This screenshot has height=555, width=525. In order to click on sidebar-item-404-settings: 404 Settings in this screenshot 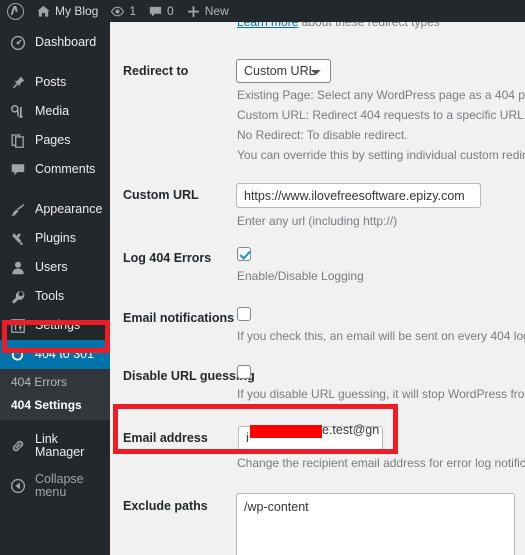, I will do `click(55, 404)`.